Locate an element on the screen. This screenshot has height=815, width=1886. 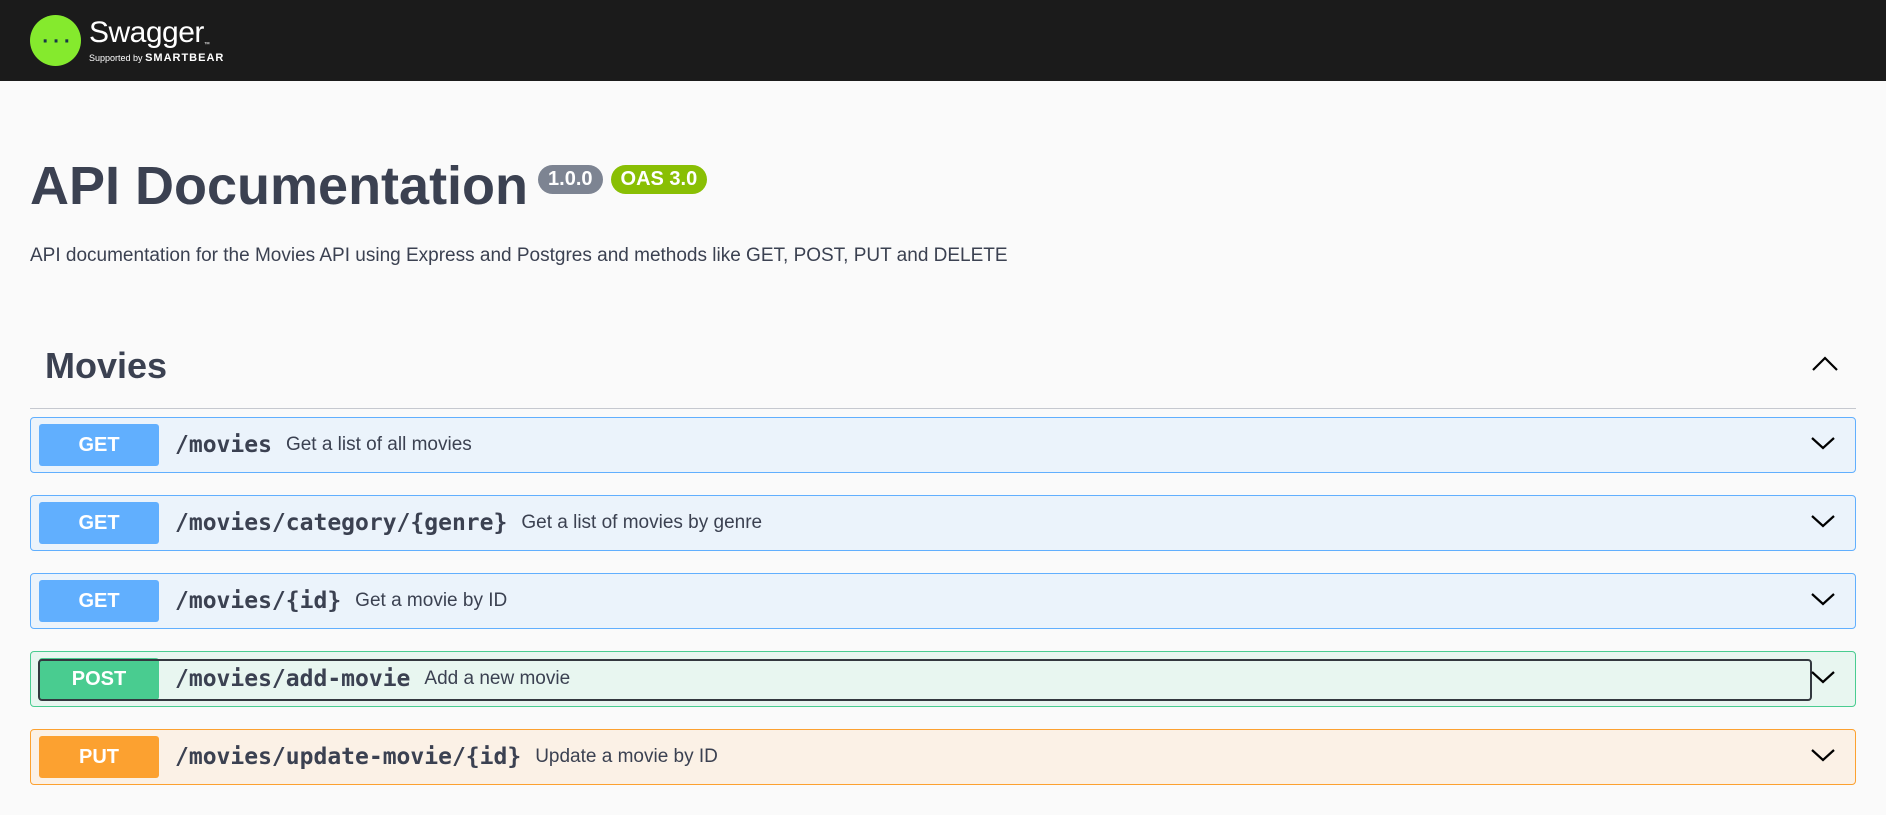
operation-post-add-movie: POST /movies/add-movie Add a new movie is located at coordinates (943, 679).